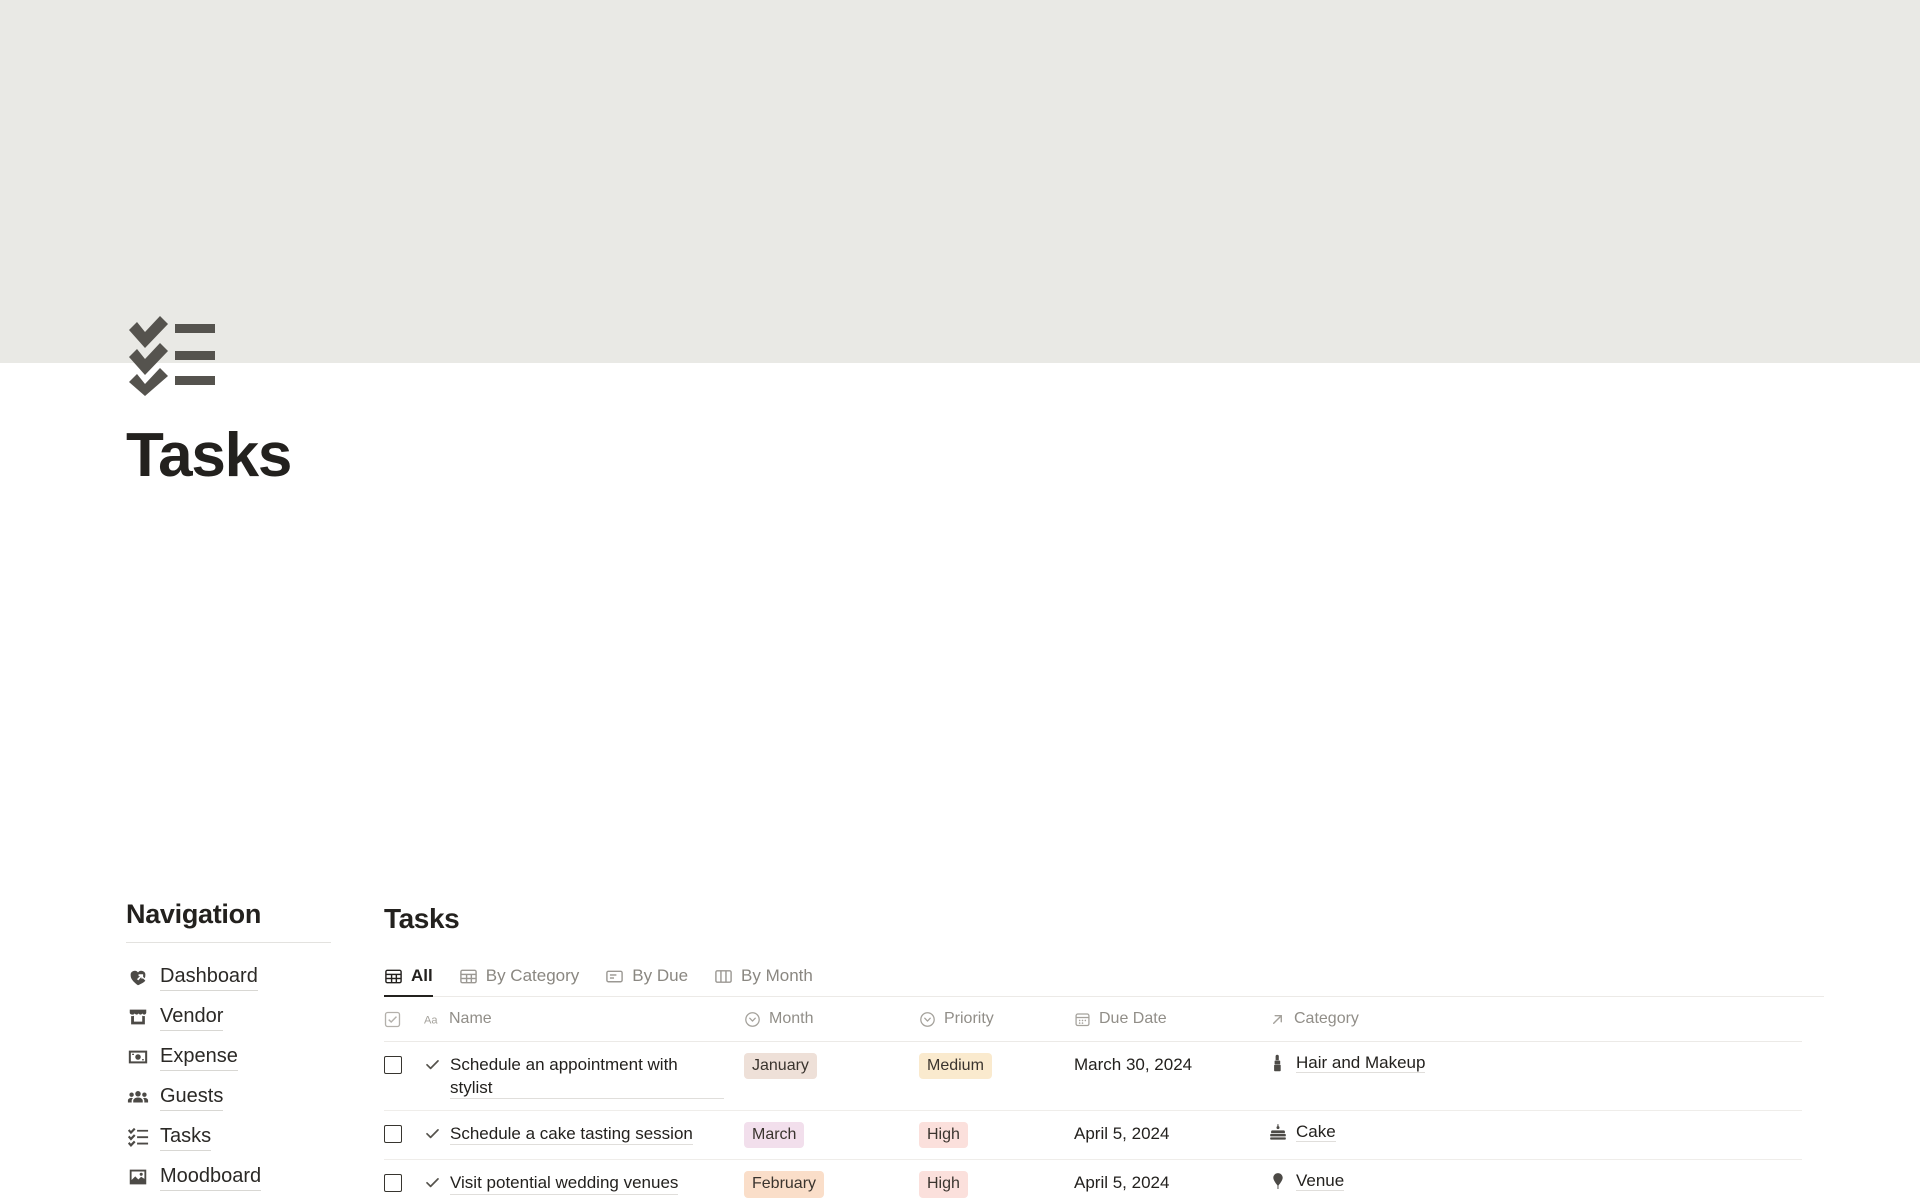 The height and width of the screenshot is (1199, 1920). Describe the element at coordinates (199, 1057) in the screenshot. I see `sidebar-item-label: Expense` at that location.